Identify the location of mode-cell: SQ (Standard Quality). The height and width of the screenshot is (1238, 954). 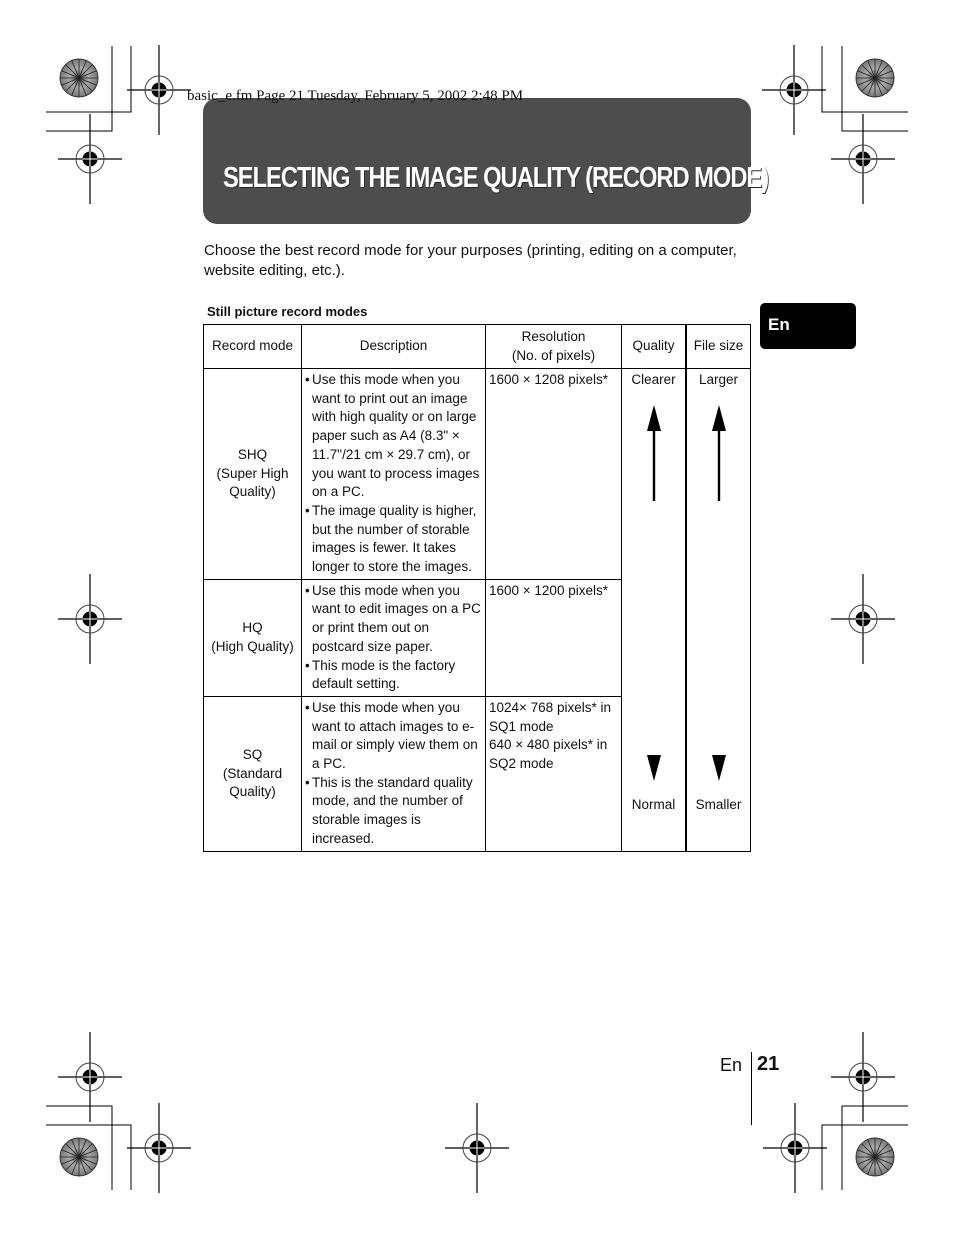
(252, 773).